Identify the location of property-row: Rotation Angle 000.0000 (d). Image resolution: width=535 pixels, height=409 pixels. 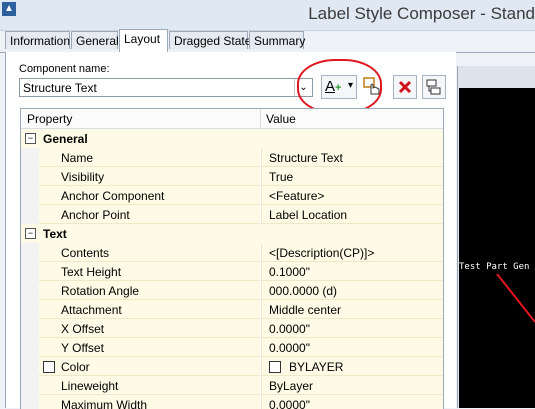
(232, 290).